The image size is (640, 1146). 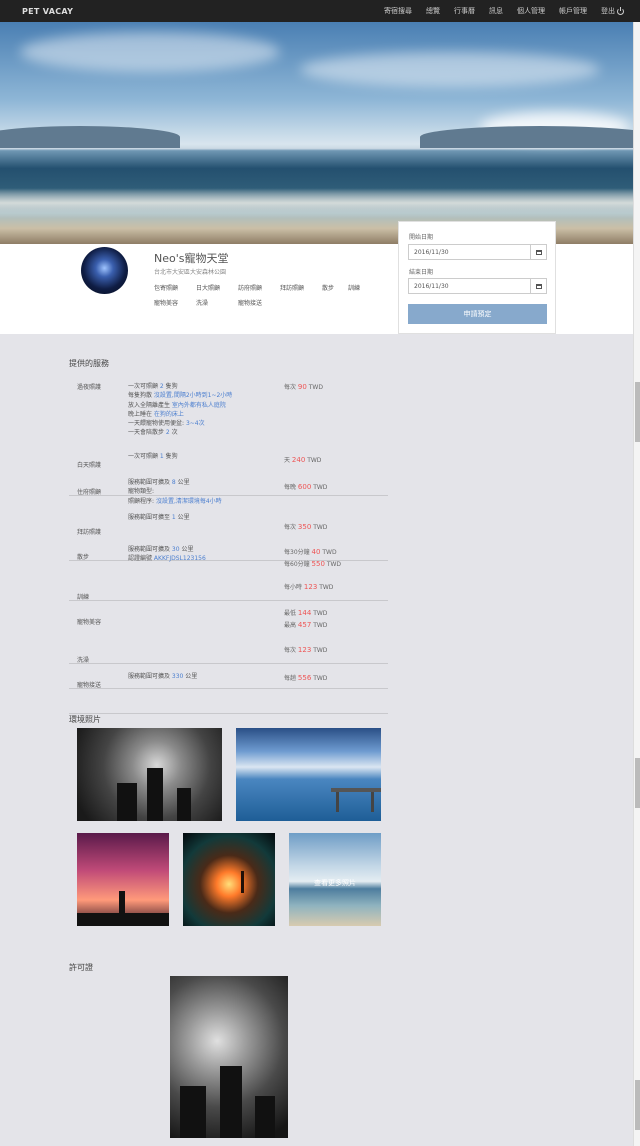 What do you see at coordinates (150, 517) in the screenshot?
I see `detail-text: 服務範圍可擴至` at bounding box center [150, 517].